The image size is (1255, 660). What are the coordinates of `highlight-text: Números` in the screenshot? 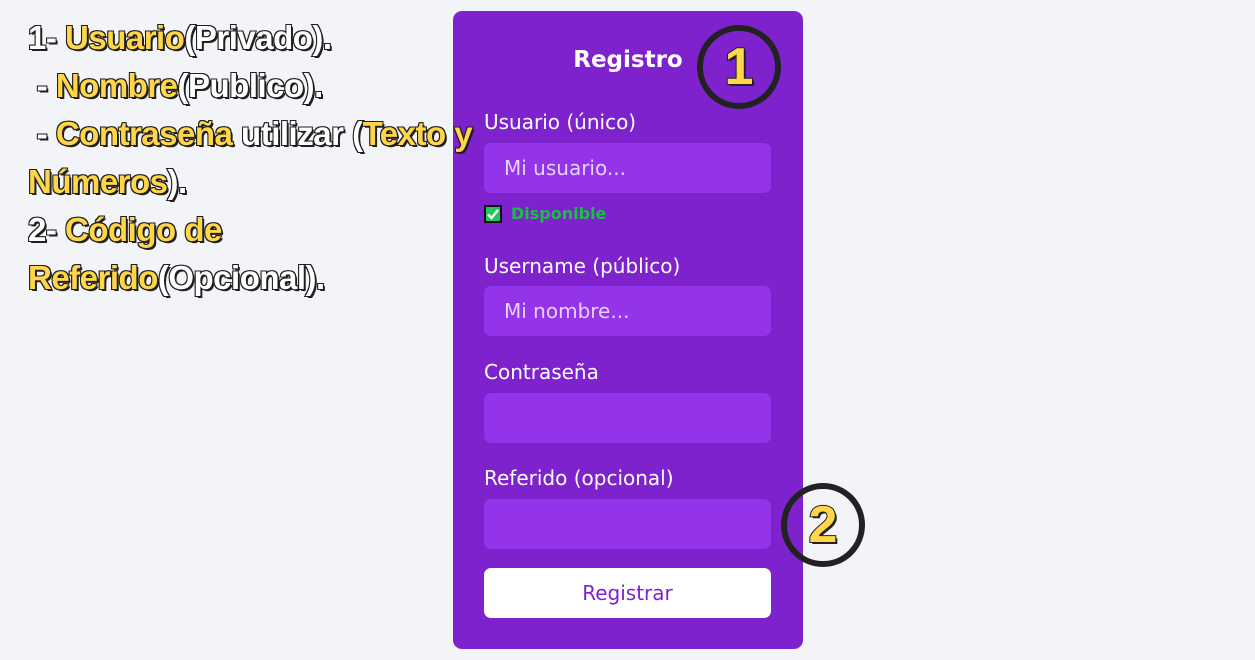 It's located at (98, 181).